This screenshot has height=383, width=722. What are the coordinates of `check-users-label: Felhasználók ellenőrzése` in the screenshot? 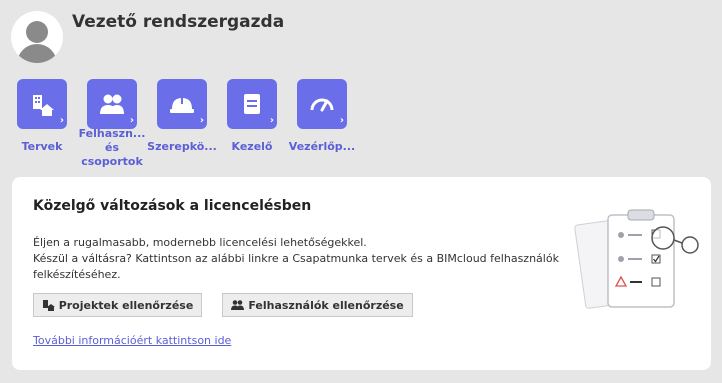 It's located at (326, 305).